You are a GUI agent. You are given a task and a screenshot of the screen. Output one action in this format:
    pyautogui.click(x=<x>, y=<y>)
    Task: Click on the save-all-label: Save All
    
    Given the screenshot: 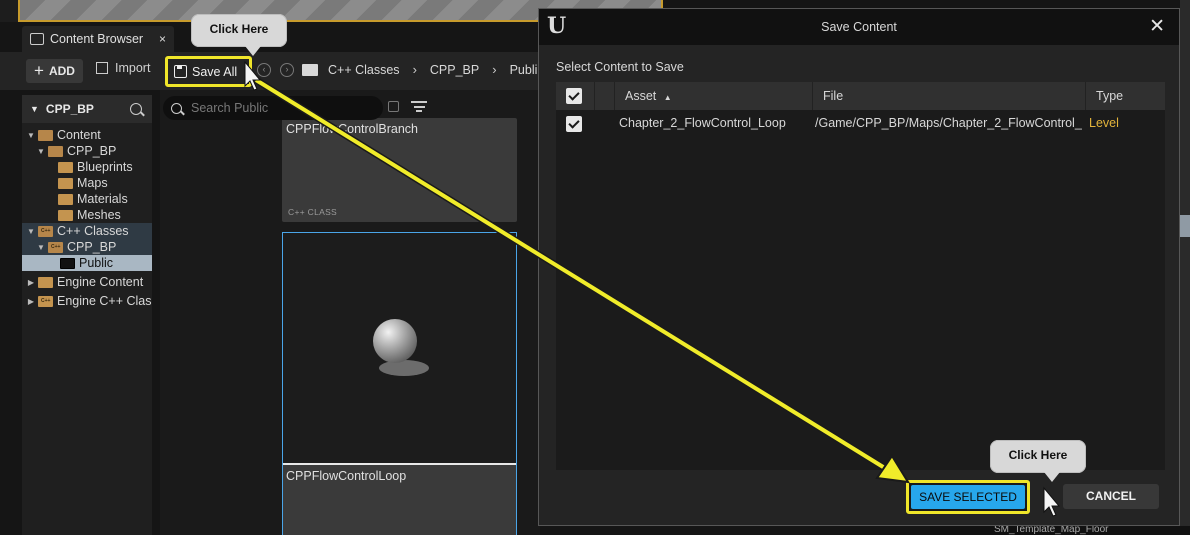 What is the action you would take?
    pyautogui.click(x=215, y=71)
    